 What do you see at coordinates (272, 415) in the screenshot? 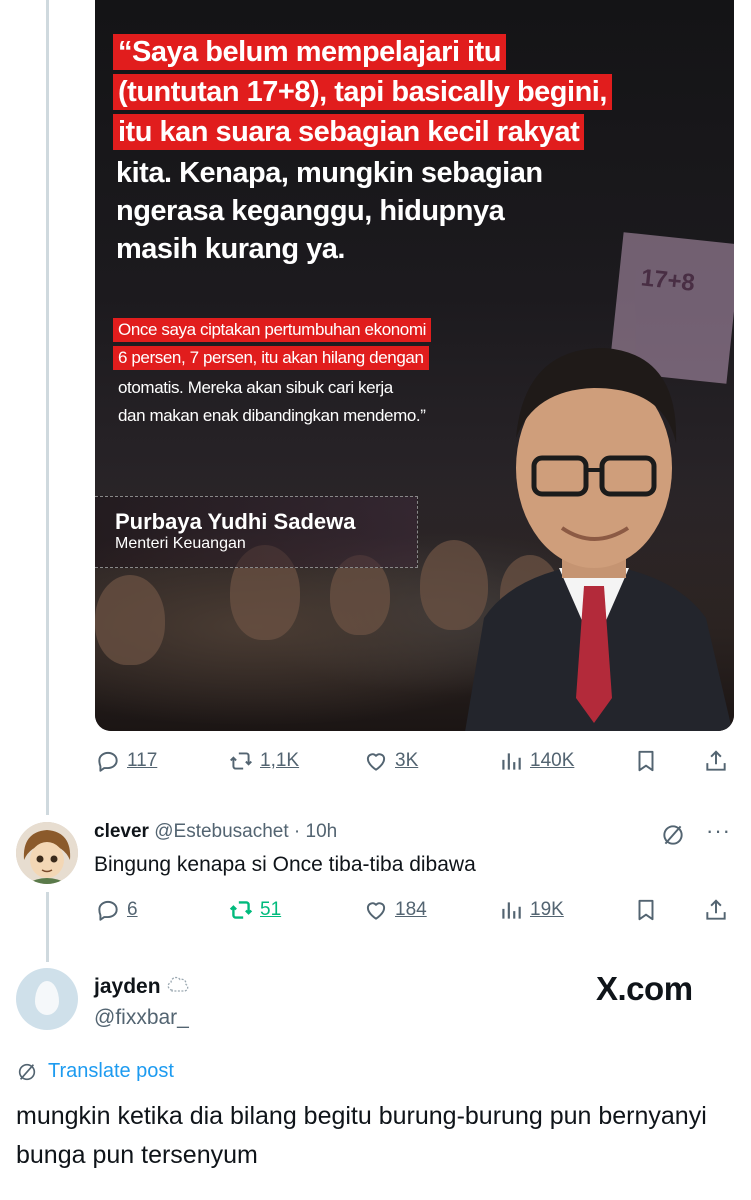
I see `sub-quote-line: dan makan enak dibandingkan mendemo.”` at bounding box center [272, 415].